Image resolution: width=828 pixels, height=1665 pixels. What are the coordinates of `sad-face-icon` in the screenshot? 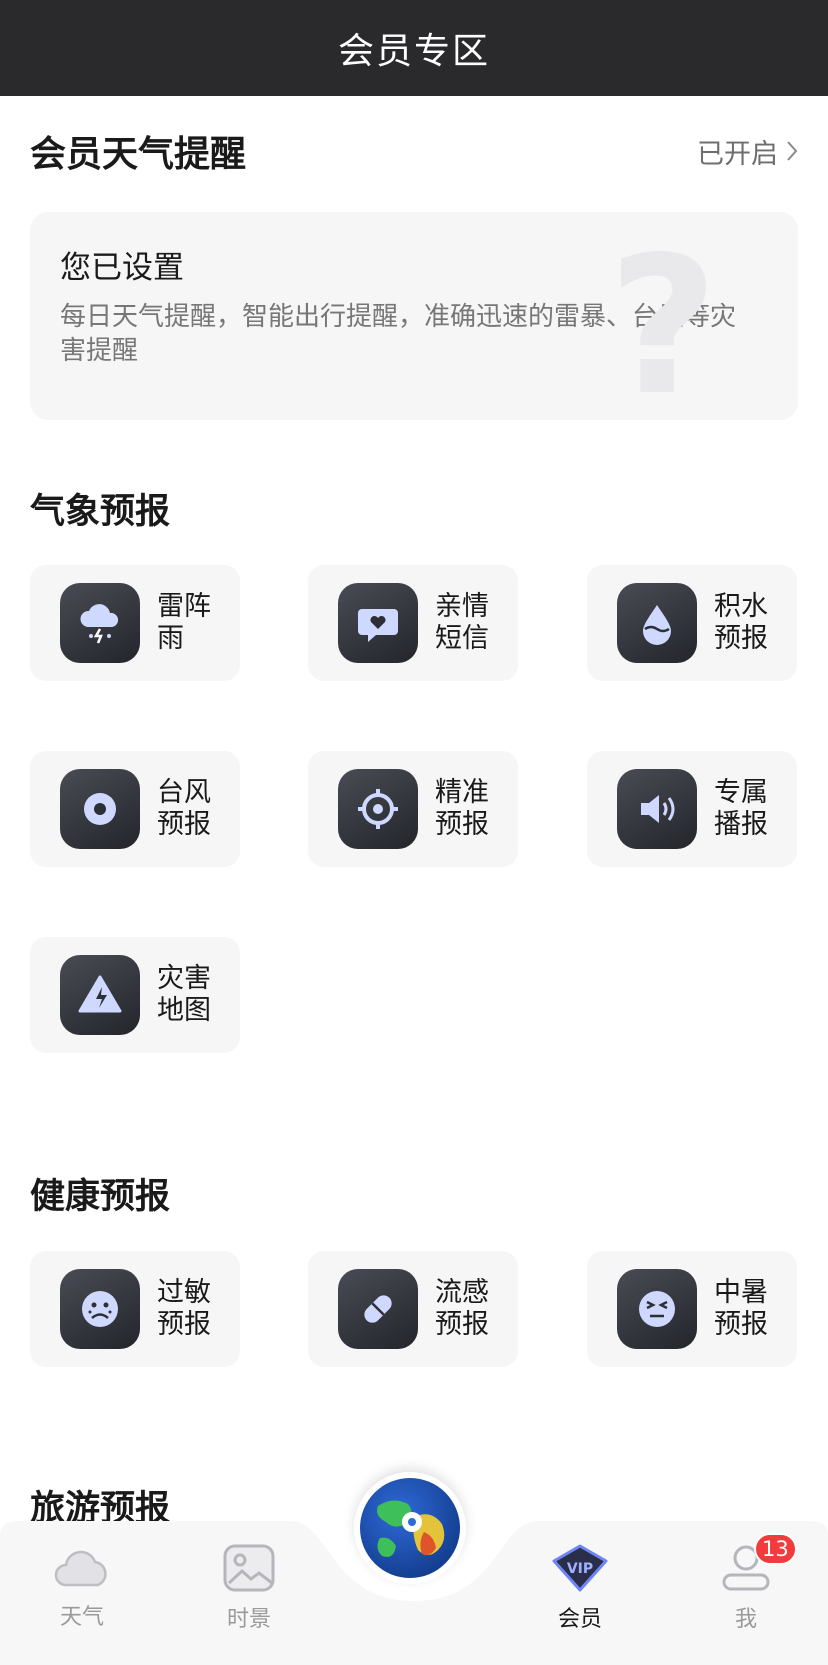 It's located at (100, 1309).